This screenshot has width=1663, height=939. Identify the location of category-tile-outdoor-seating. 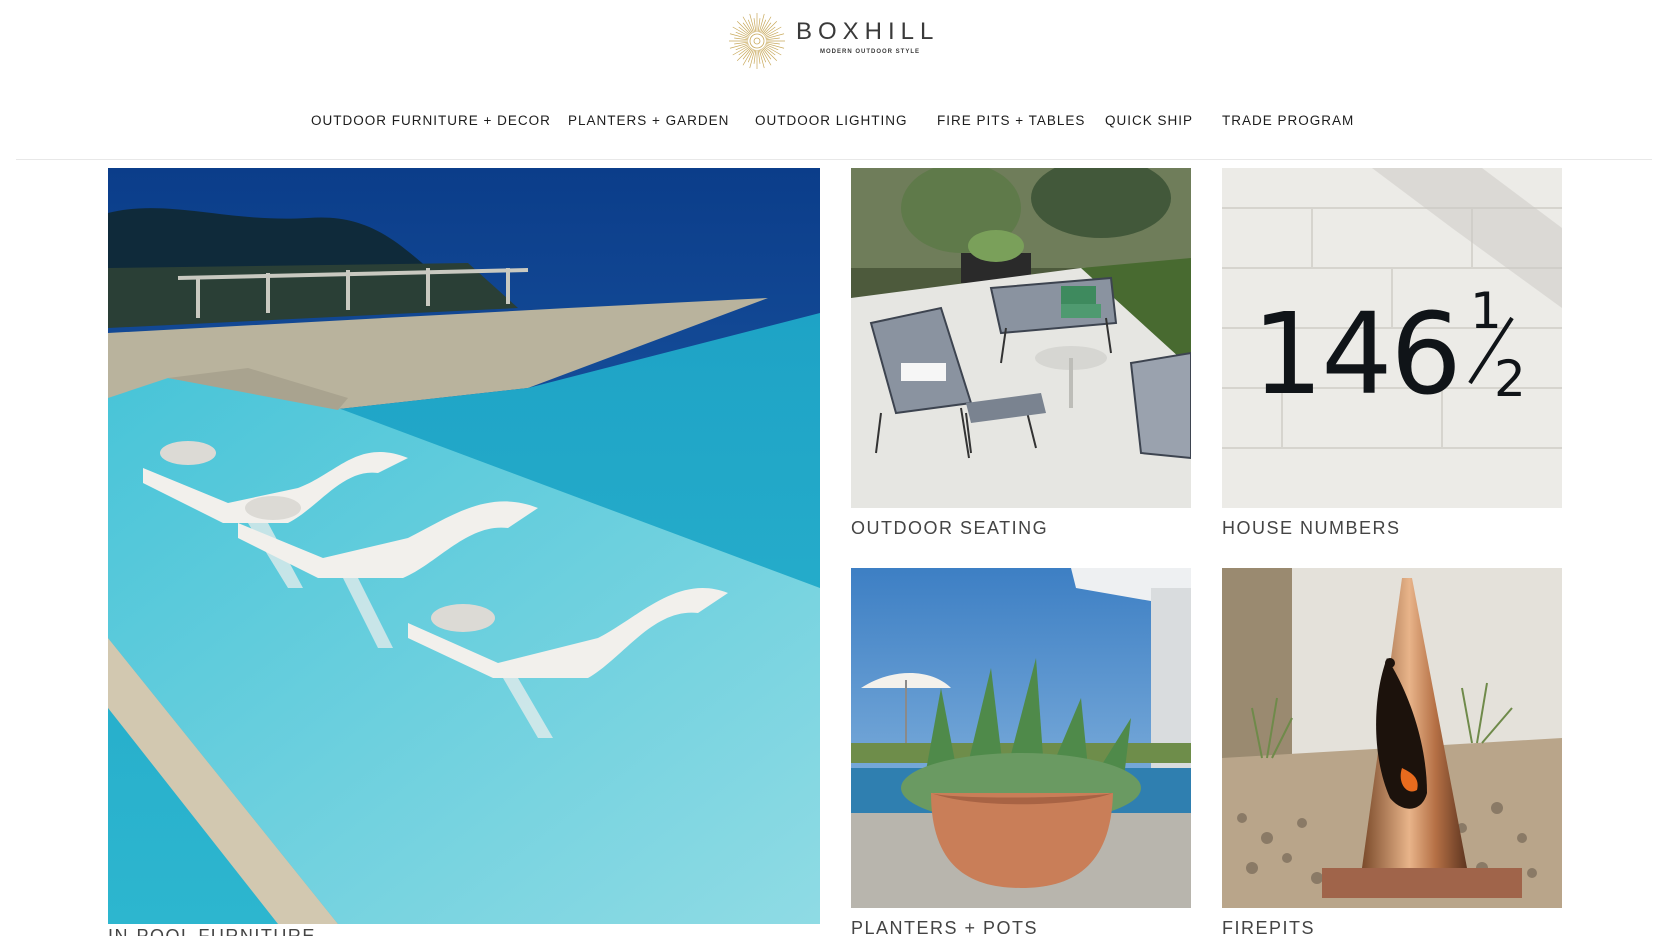
(1021, 338).